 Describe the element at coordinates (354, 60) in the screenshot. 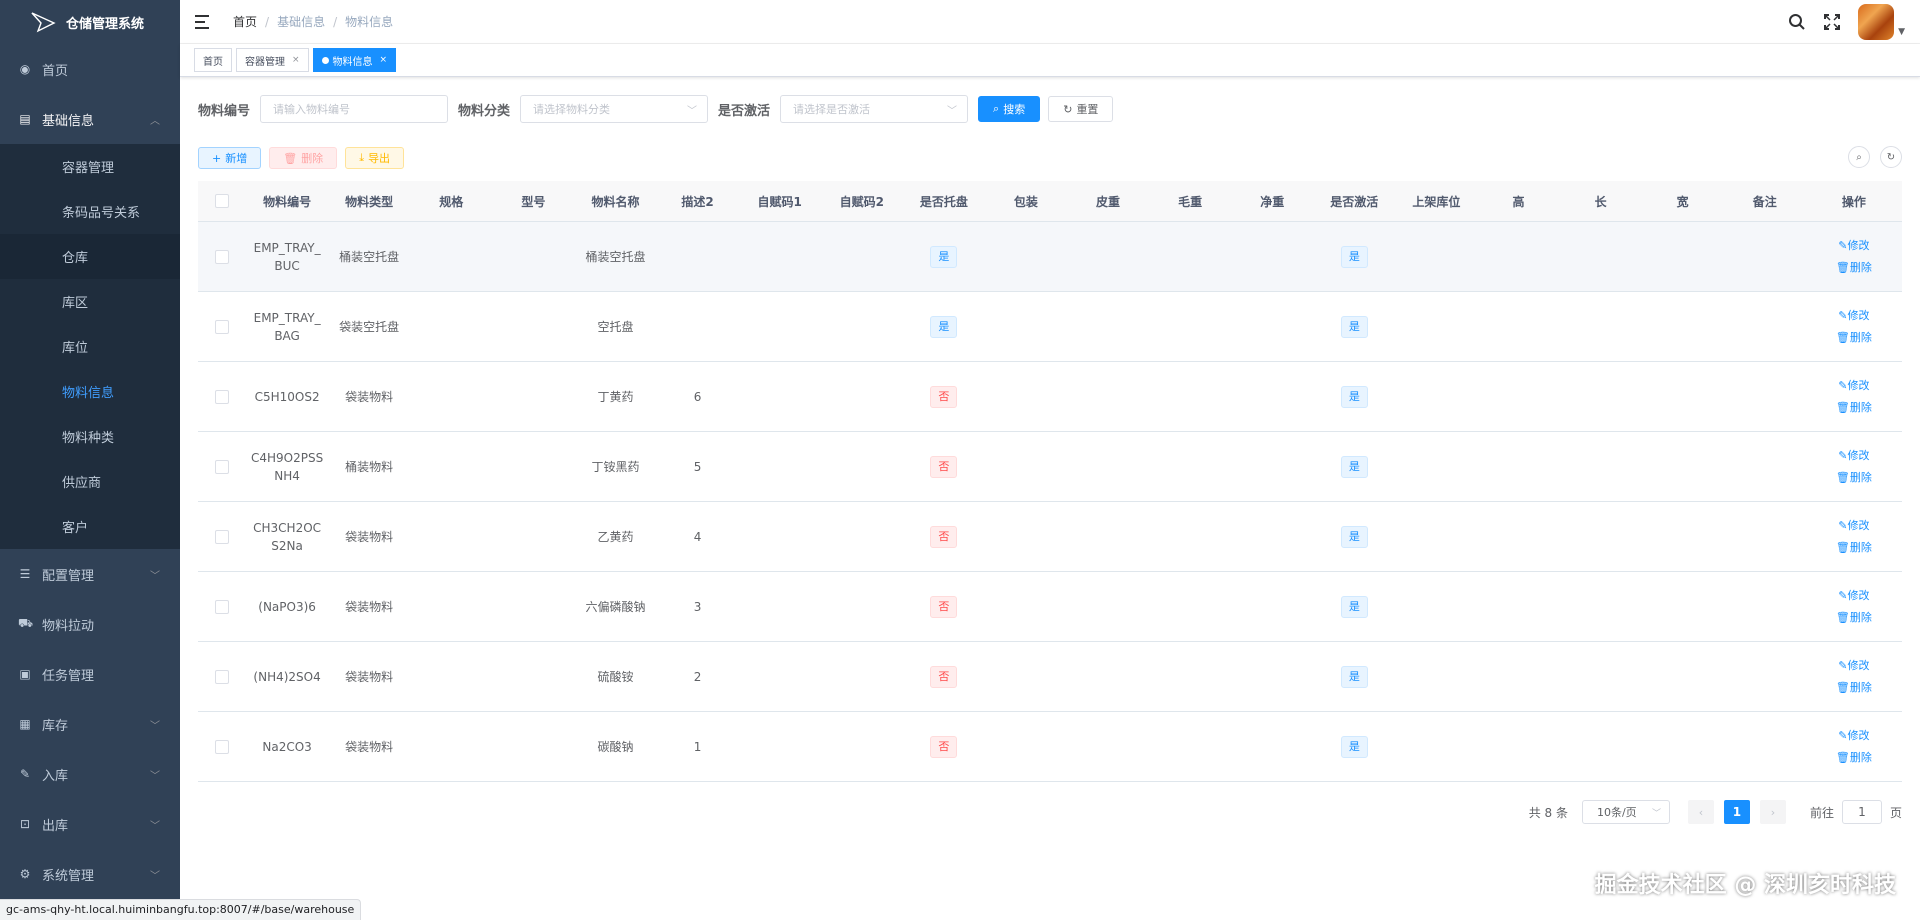

I see `tag-material-info: 物料信息 ×` at that location.